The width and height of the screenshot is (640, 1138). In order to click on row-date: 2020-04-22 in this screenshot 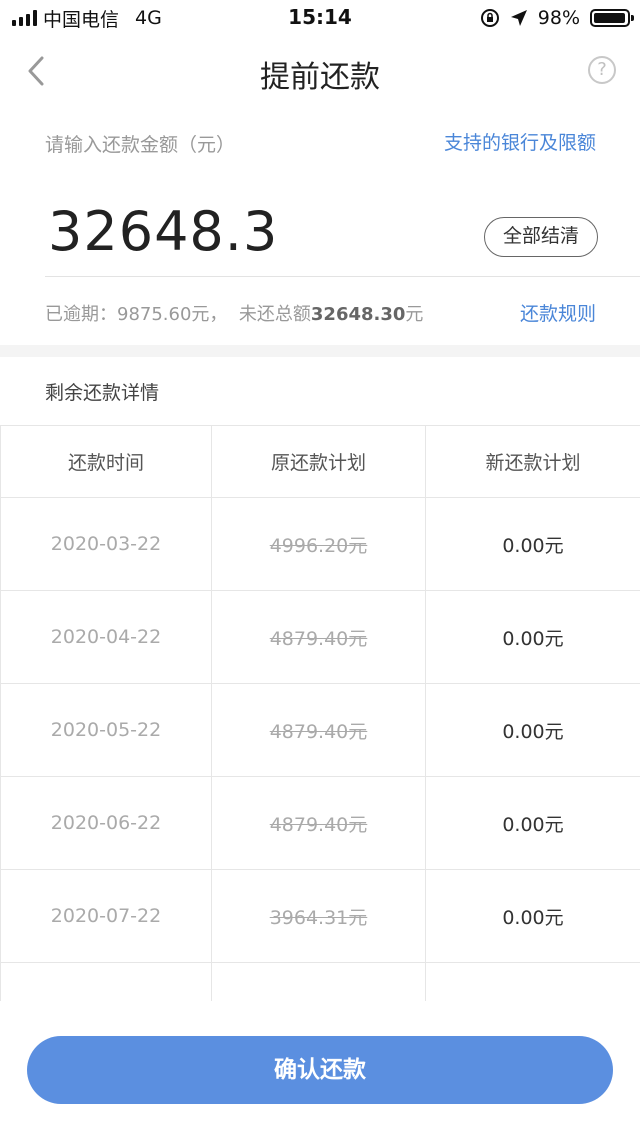, I will do `click(106, 637)`.